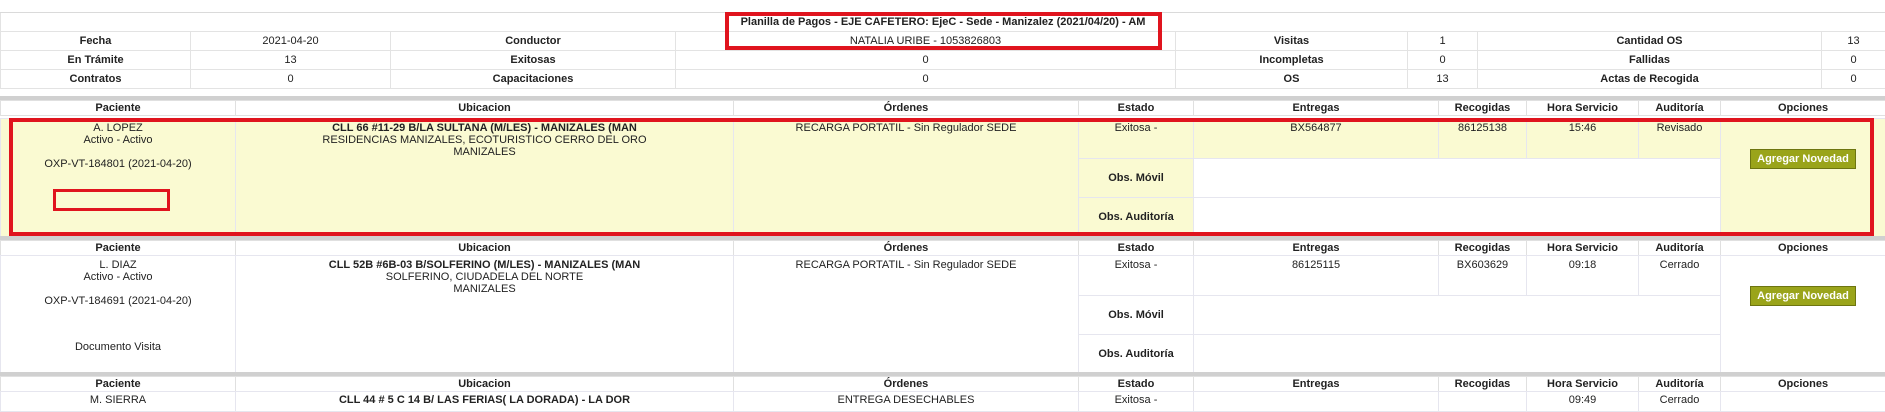 The image size is (1885, 412). Describe the element at coordinates (1803, 402) in the screenshot. I see `opciones-cell` at that location.